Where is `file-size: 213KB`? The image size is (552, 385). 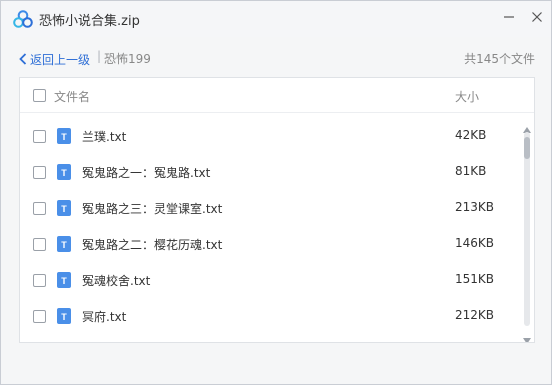
file-size: 213KB is located at coordinates (475, 207).